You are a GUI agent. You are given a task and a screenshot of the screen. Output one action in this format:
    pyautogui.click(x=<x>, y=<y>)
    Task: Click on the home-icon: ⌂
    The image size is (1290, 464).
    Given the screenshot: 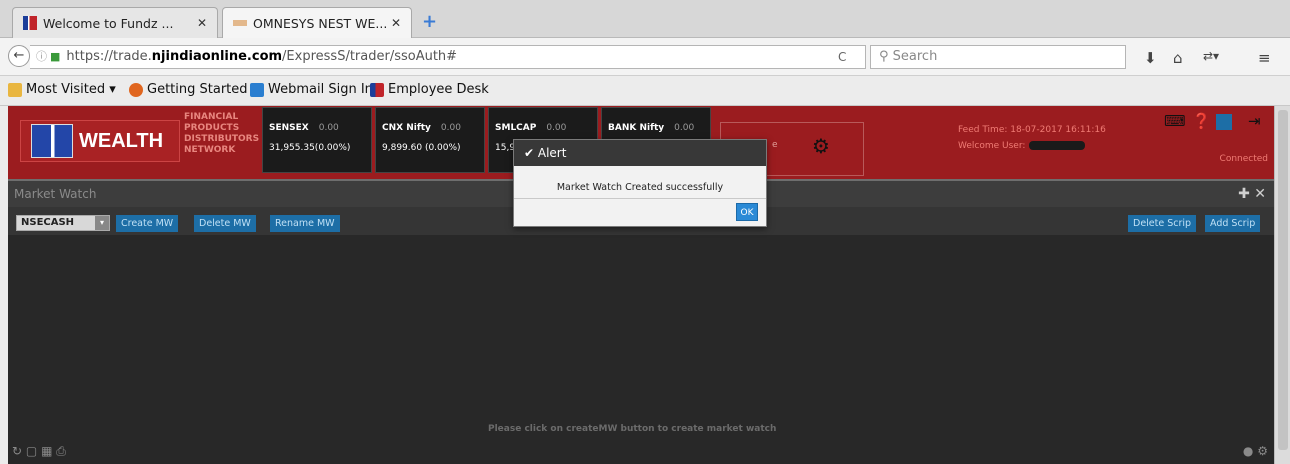 What is the action you would take?
    pyautogui.click(x=1178, y=58)
    